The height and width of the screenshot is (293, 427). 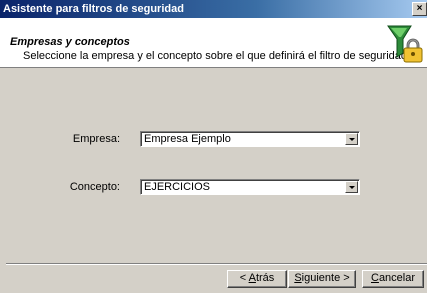 What do you see at coordinates (250, 187) in the screenshot?
I see `concepto-select: EJERCICIOS` at bounding box center [250, 187].